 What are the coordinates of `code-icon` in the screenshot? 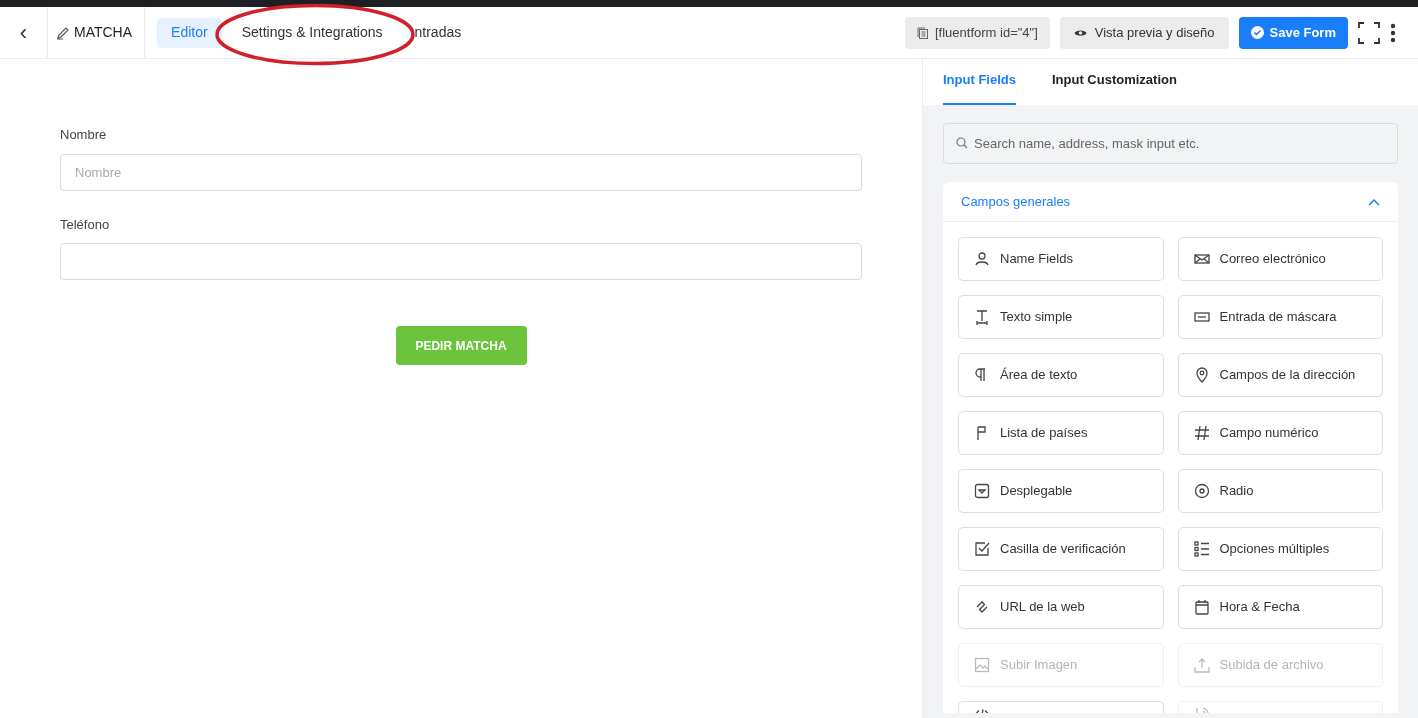 It's located at (982, 710).